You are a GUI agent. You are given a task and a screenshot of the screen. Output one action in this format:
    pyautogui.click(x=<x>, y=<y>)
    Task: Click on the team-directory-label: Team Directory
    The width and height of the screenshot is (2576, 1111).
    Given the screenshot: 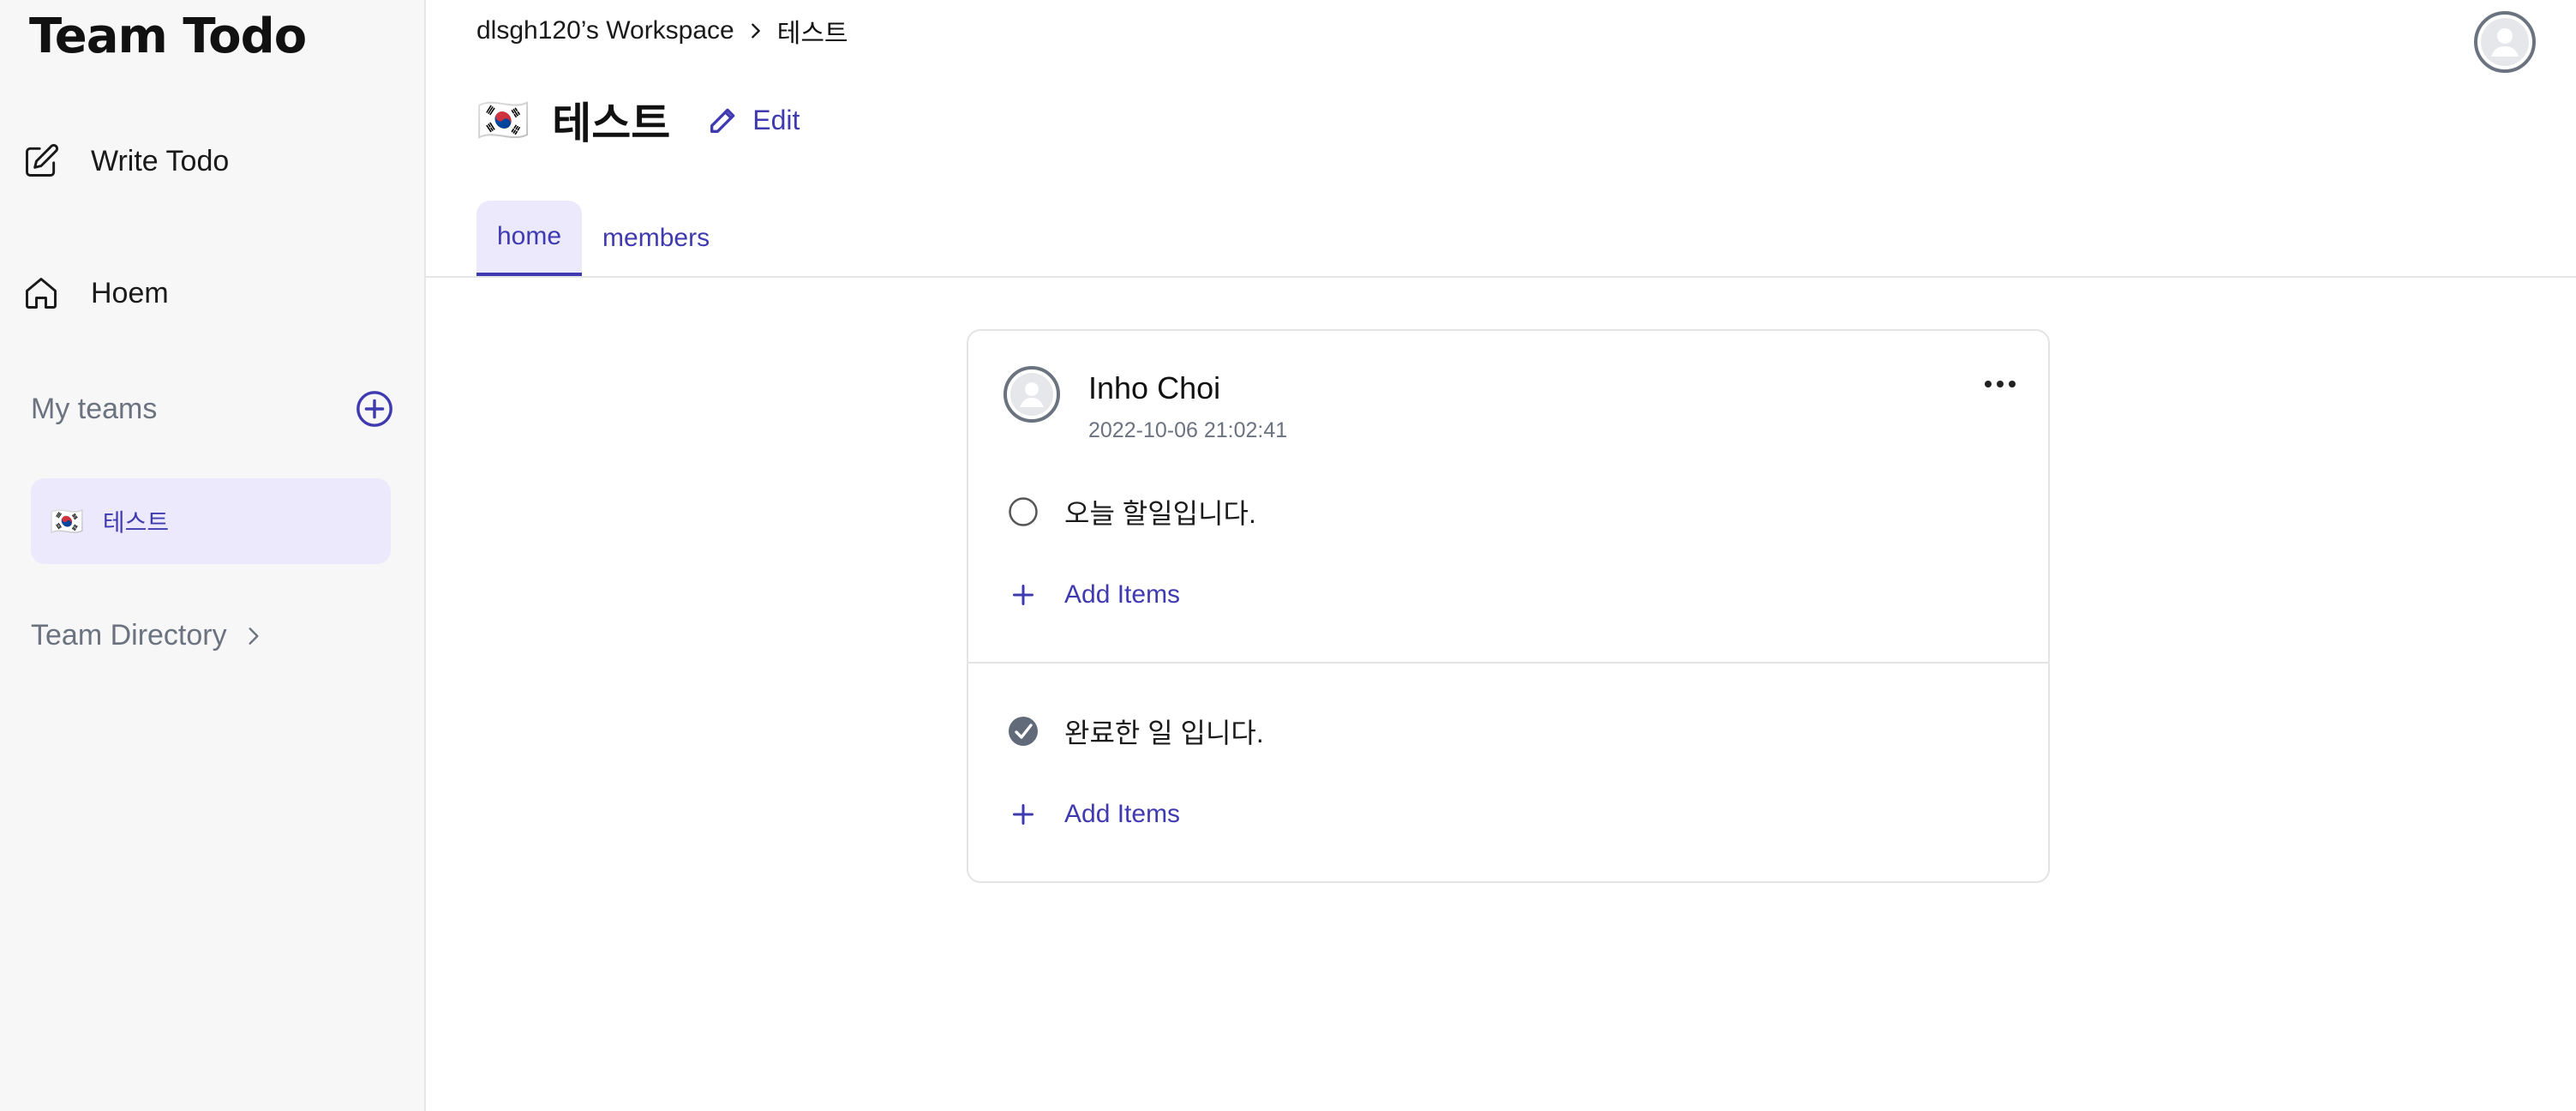 What is the action you would take?
    pyautogui.click(x=129, y=635)
    